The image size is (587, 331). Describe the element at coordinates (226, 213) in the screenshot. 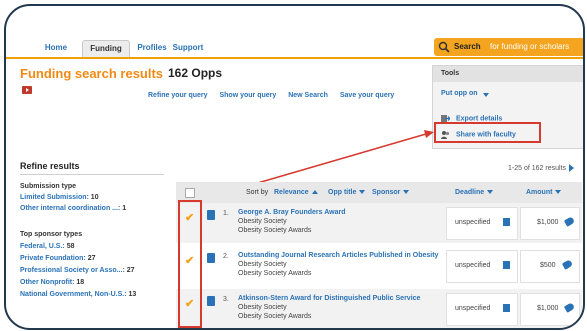

I see `row-number: 1.` at that location.